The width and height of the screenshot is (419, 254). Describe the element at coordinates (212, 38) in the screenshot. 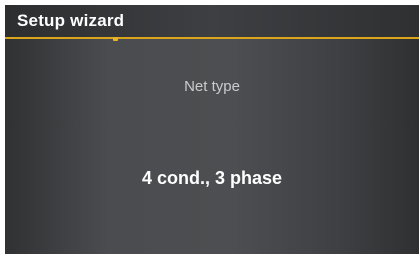

I see `header-divider` at that location.